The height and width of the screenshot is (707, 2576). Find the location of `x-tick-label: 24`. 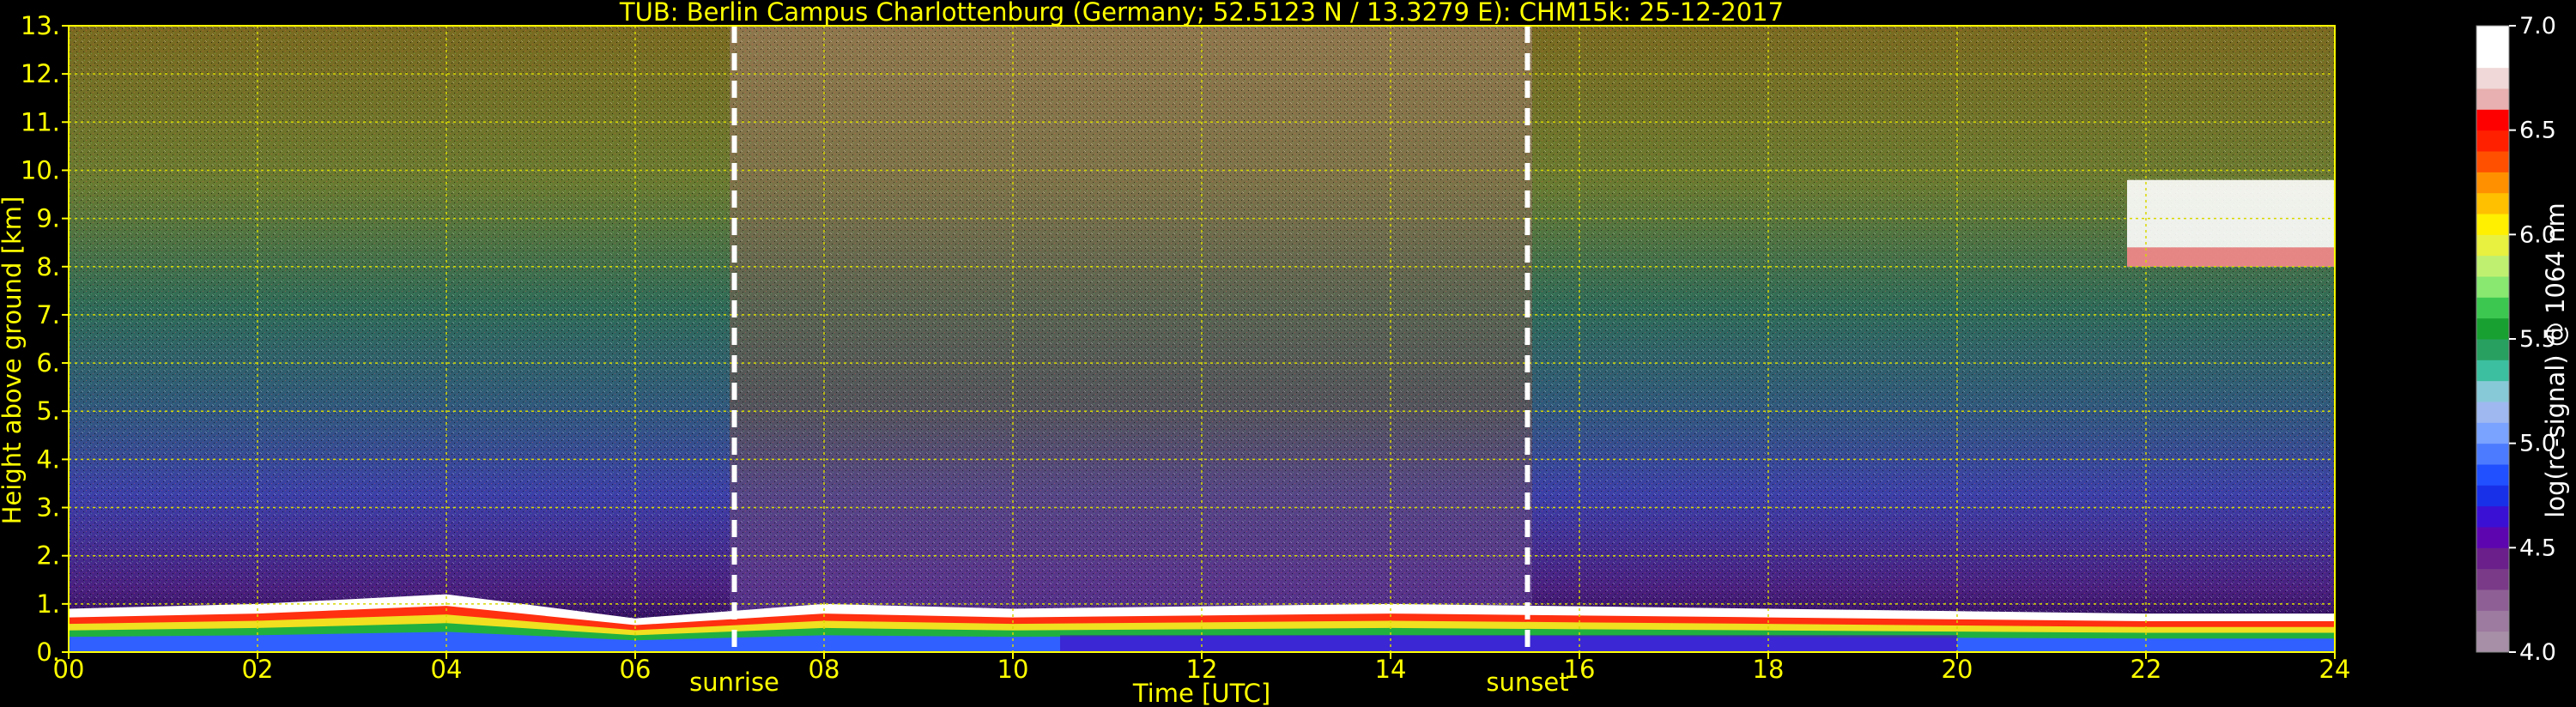

x-tick-label: 24 is located at coordinates (2335, 670).